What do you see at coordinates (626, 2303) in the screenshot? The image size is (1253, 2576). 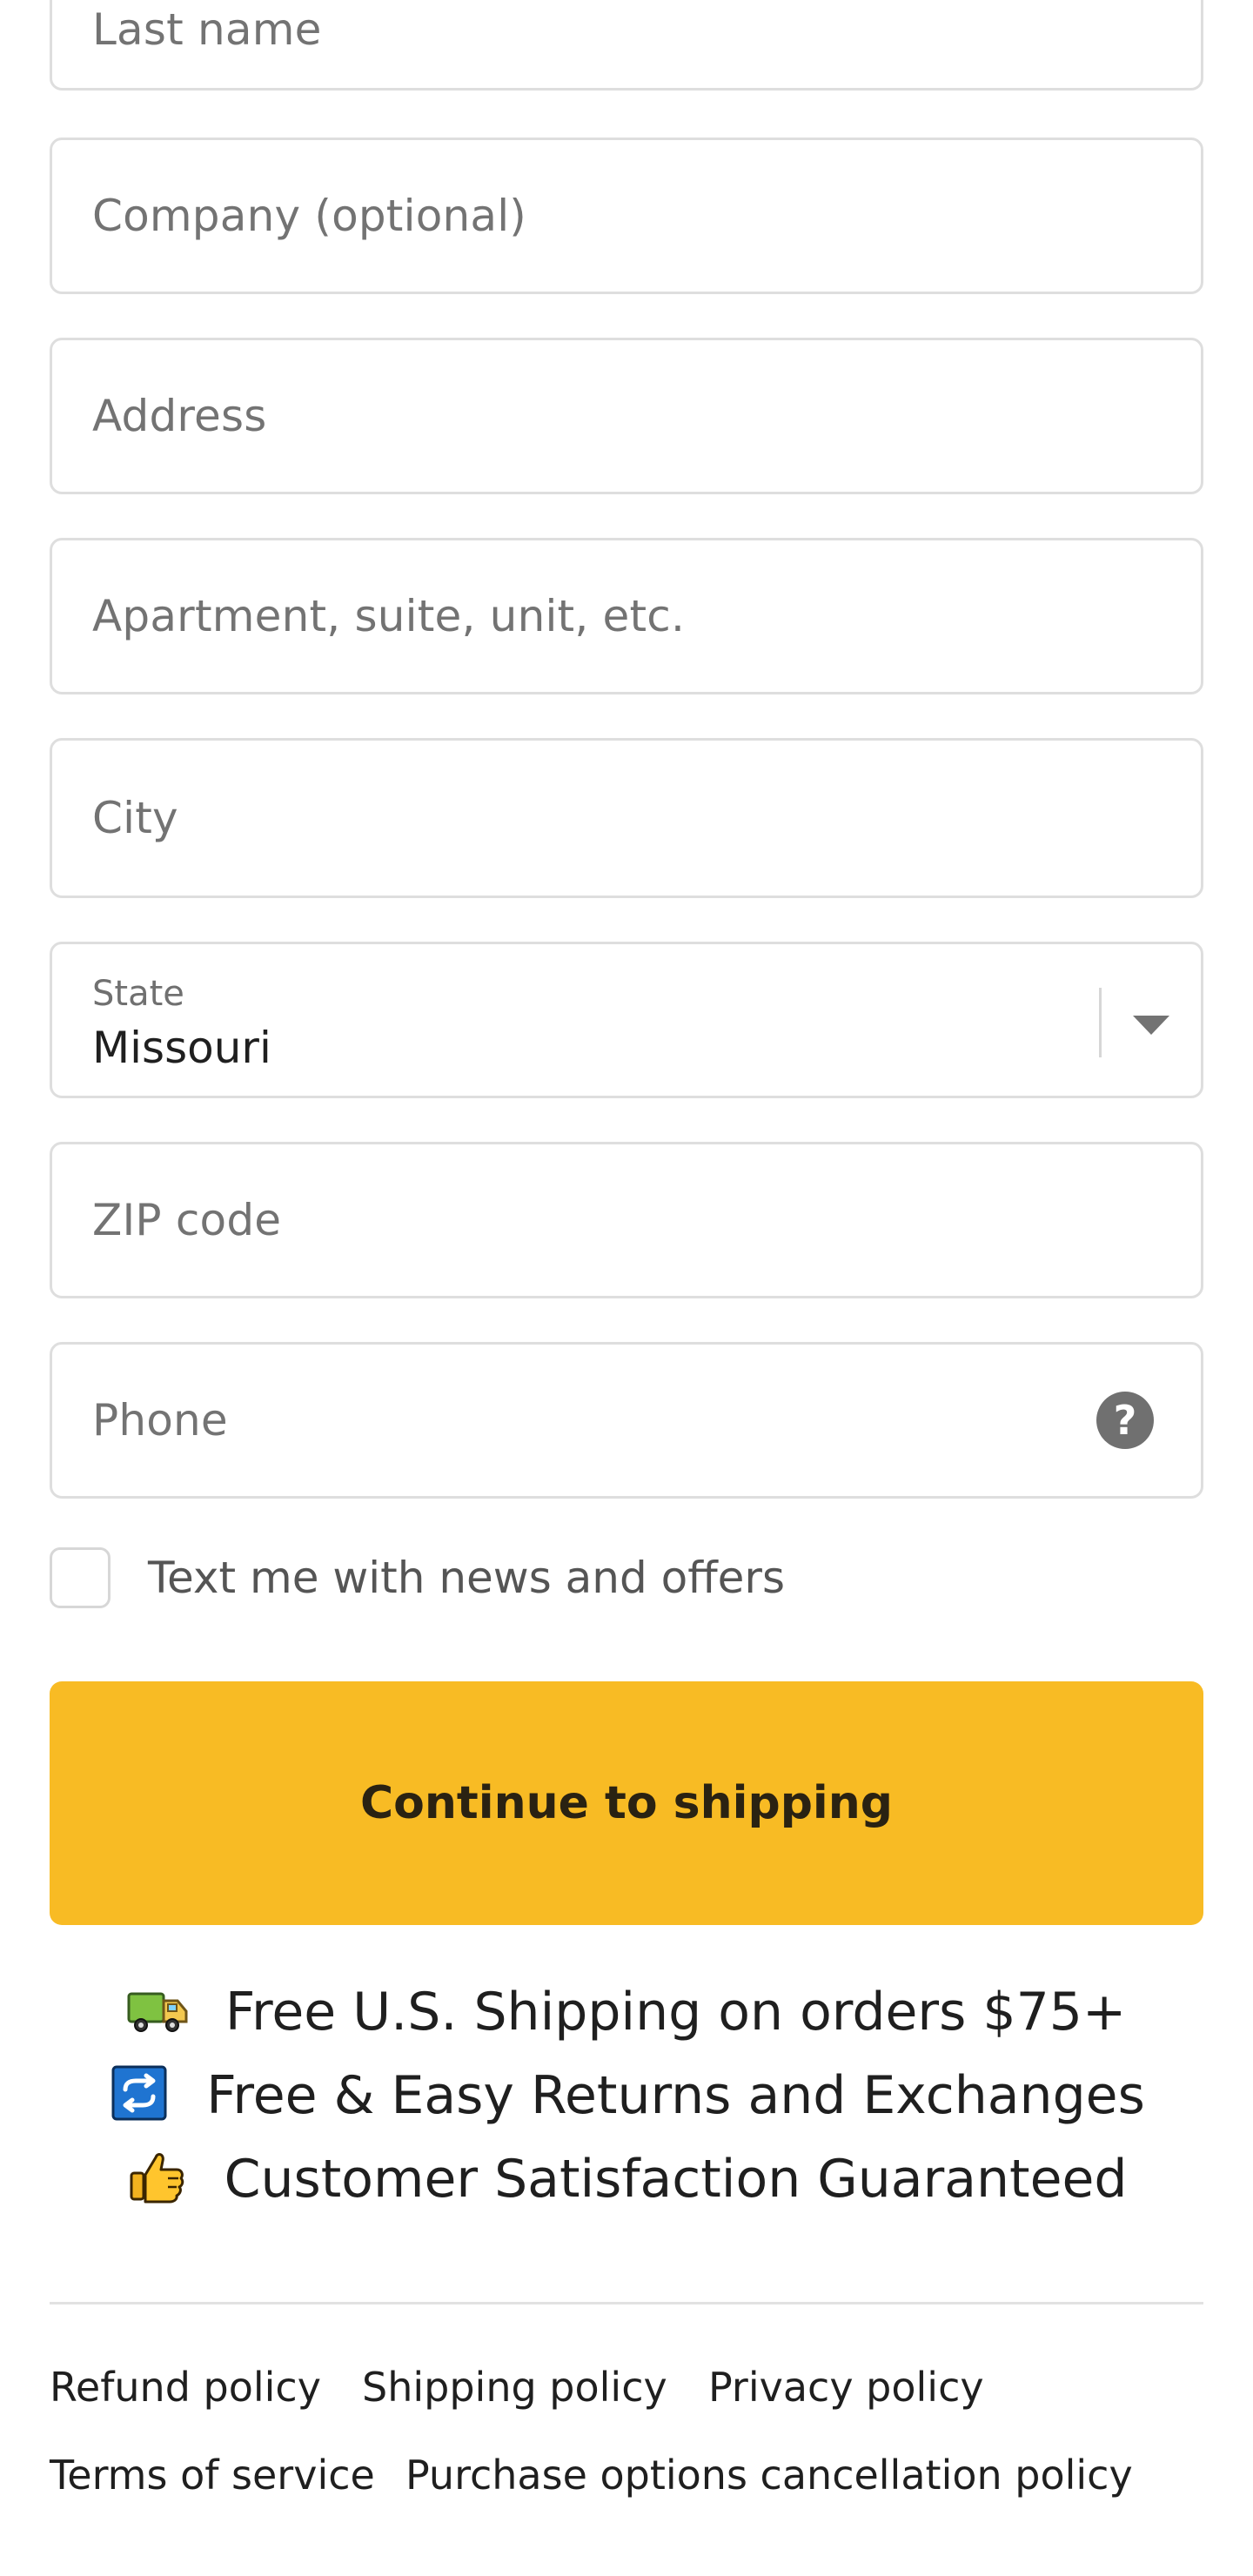 I see `footer-divider` at bounding box center [626, 2303].